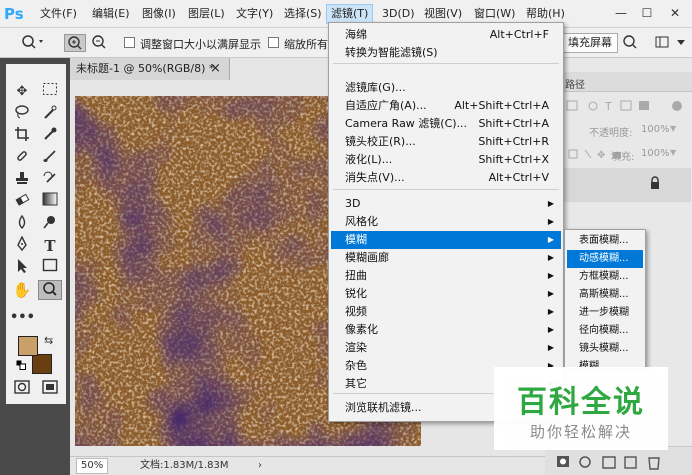 The height and width of the screenshot is (475, 692). What do you see at coordinates (446, 222) in the screenshot?
I see `menu-item-stylize: 风格化 ▶` at bounding box center [446, 222].